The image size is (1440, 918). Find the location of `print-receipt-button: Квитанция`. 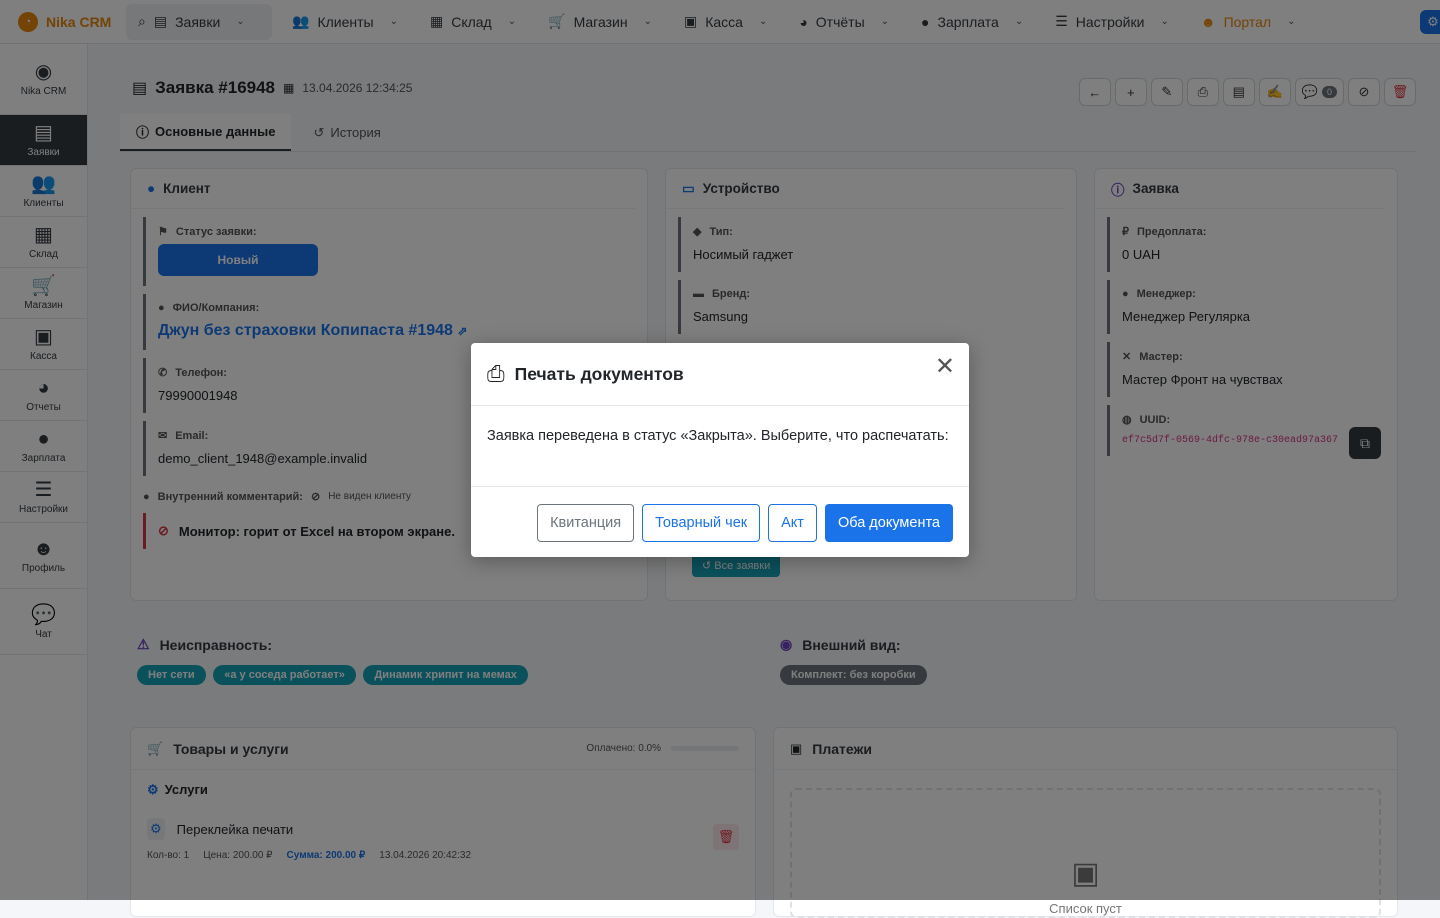

print-receipt-button: Квитанция is located at coordinates (586, 523).